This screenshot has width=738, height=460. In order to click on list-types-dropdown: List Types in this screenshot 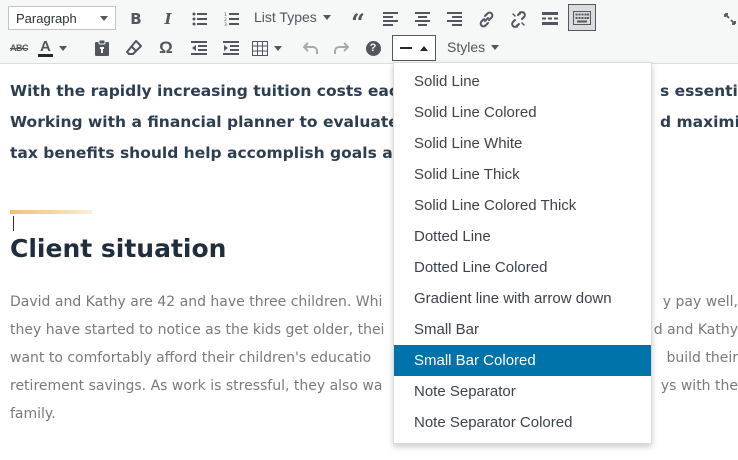, I will do `click(296, 17)`.